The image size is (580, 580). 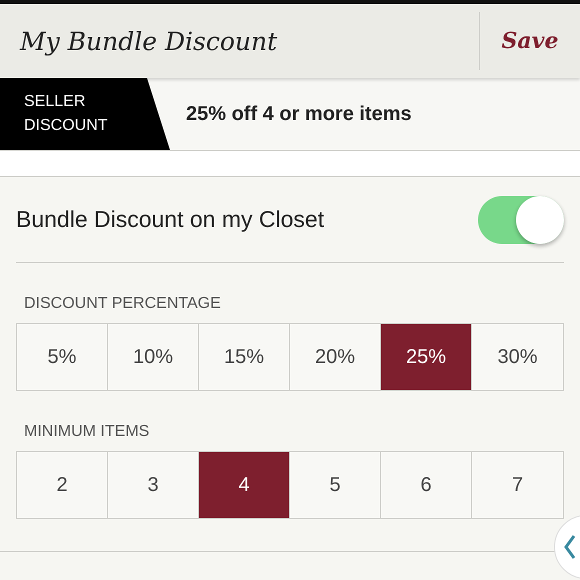 What do you see at coordinates (122, 304) in the screenshot?
I see `section-label: DISCOUNT PERCENTAGE` at bounding box center [122, 304].